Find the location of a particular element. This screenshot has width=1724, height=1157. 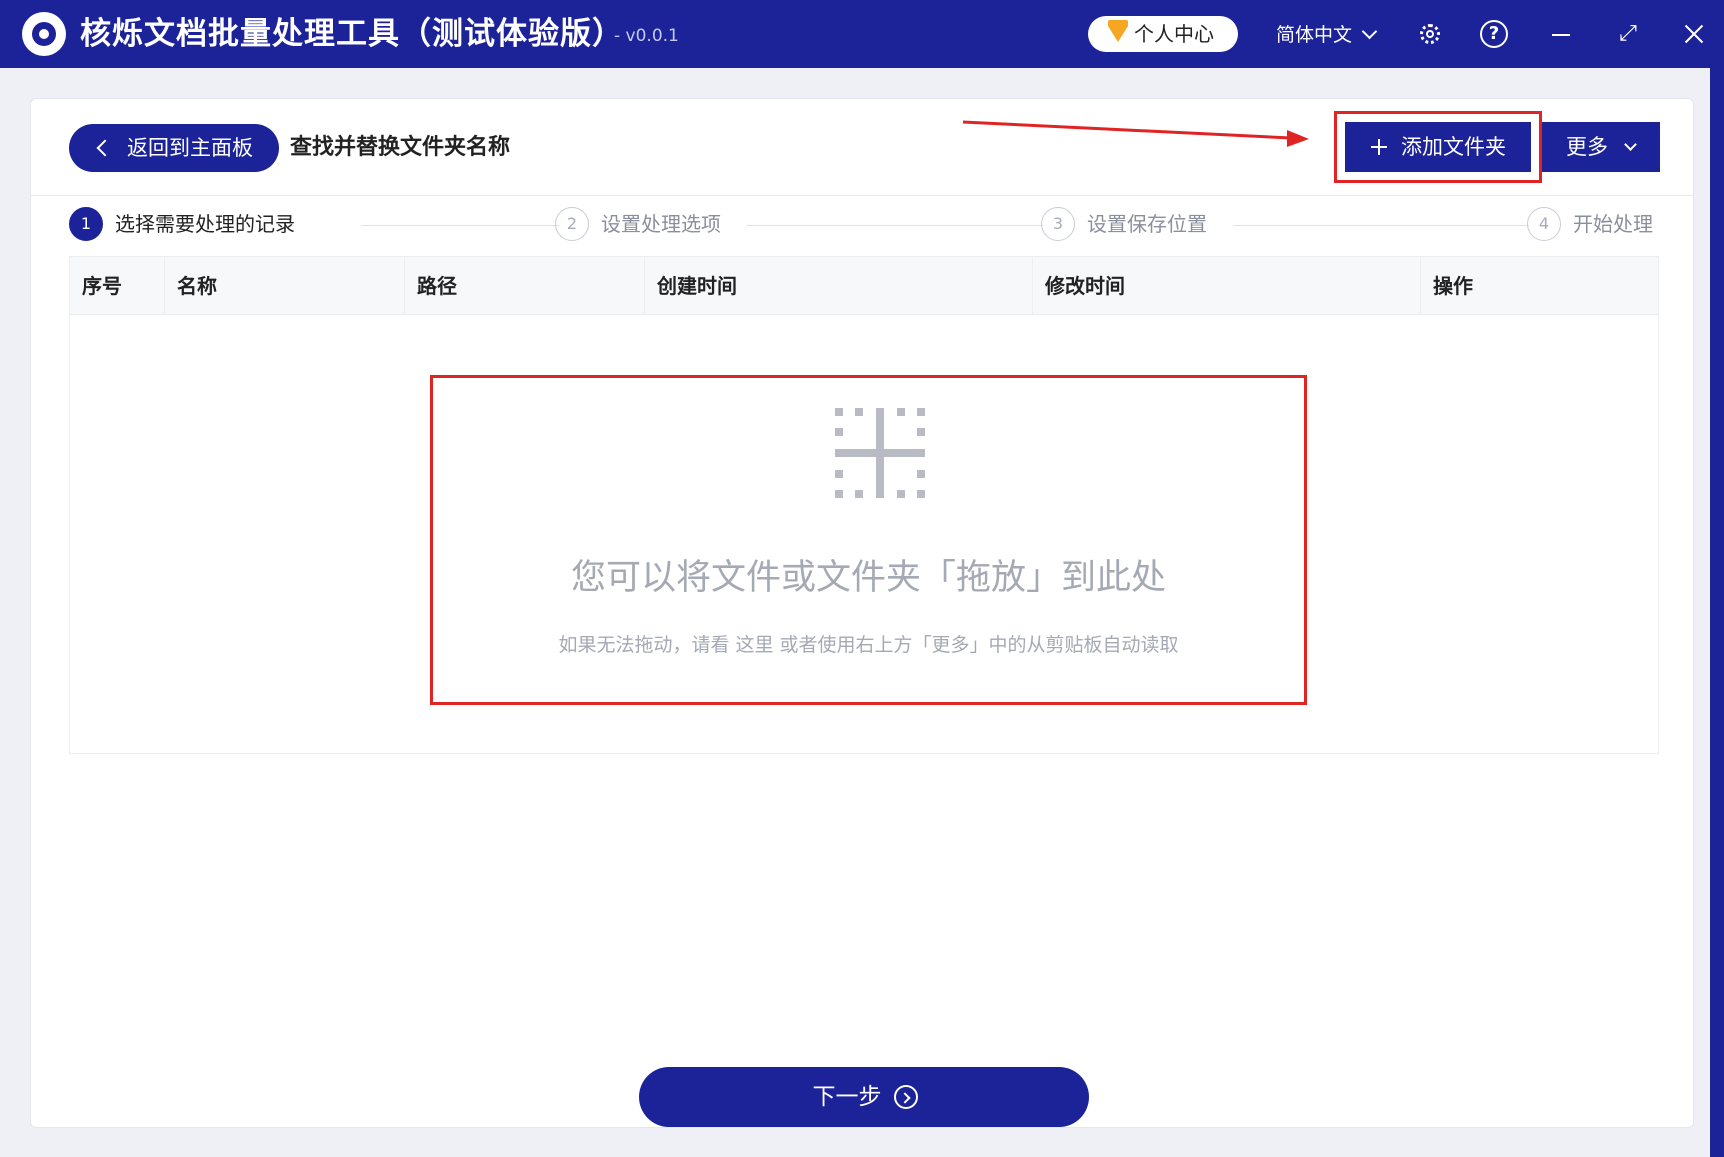

column-header-name: 名称 is located at coordinates (285, 286).